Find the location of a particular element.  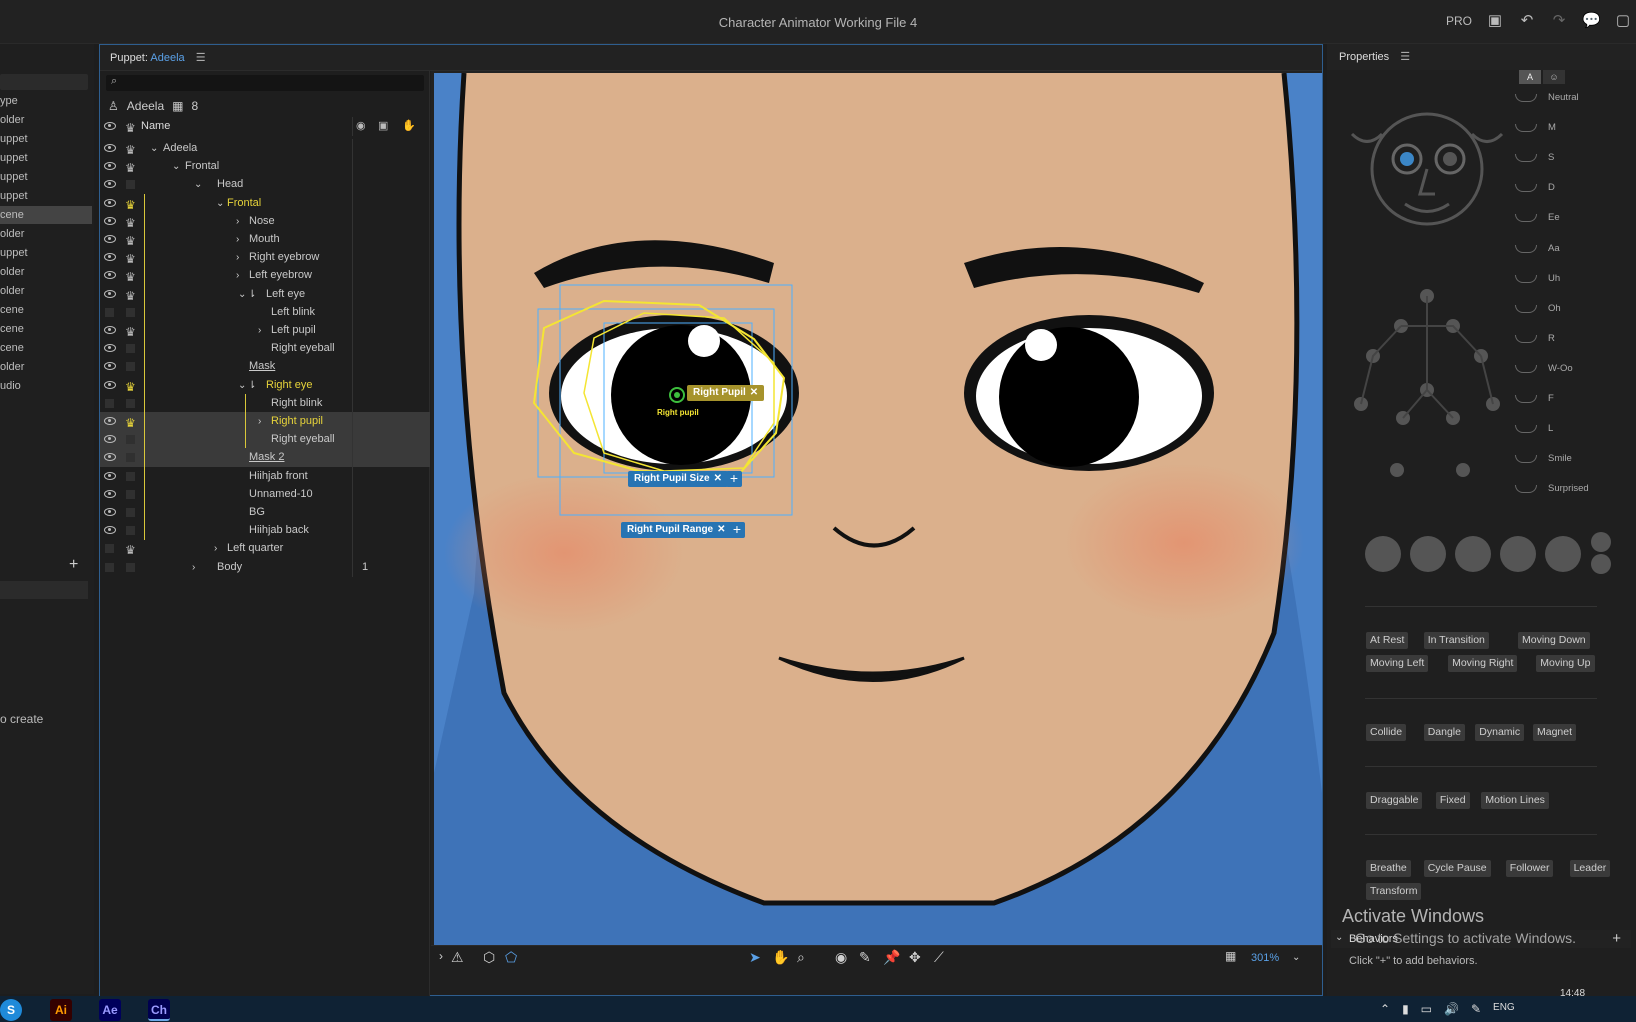

tree-row: BG is located at coordinates (265, 512).